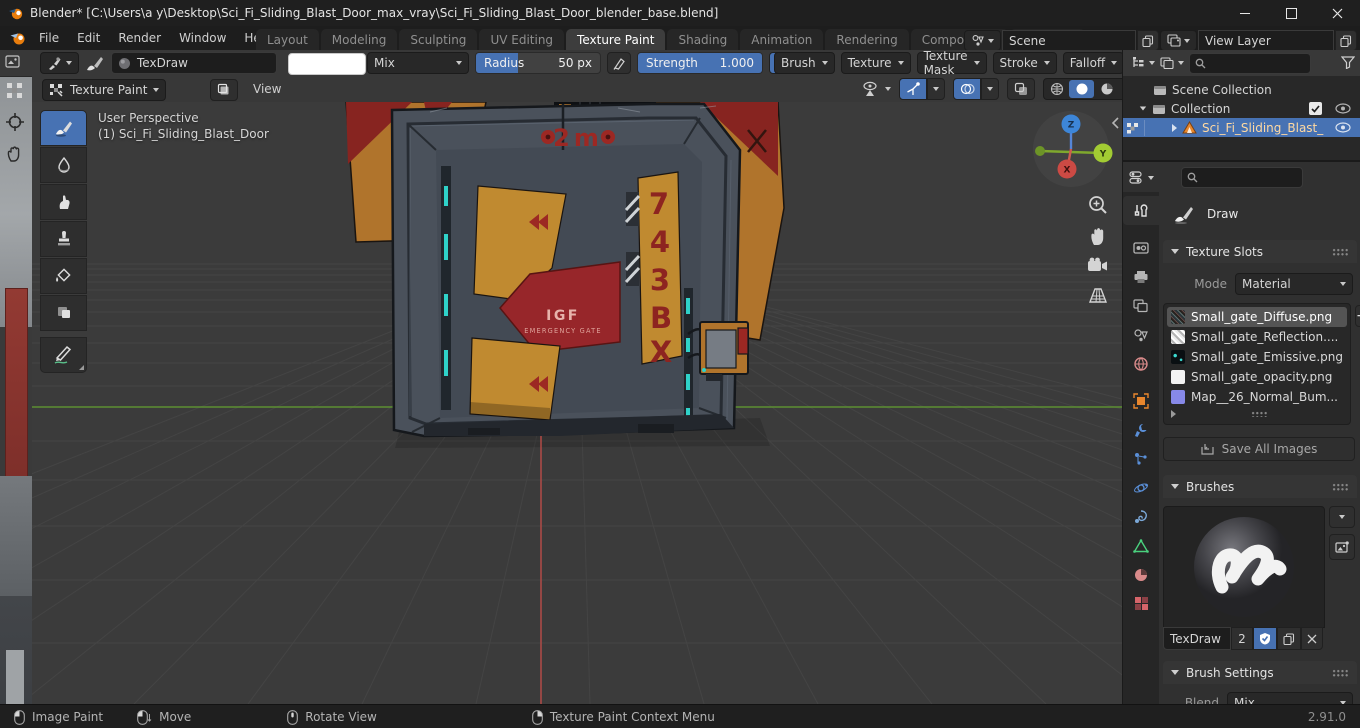 Image resolution: width=1360 pixels, height=728 pixels. What do you see at coordinates (1024, 63) in the screenshot?
I see `popover-stroke: Stroke` at bounding box center [1024, 63].